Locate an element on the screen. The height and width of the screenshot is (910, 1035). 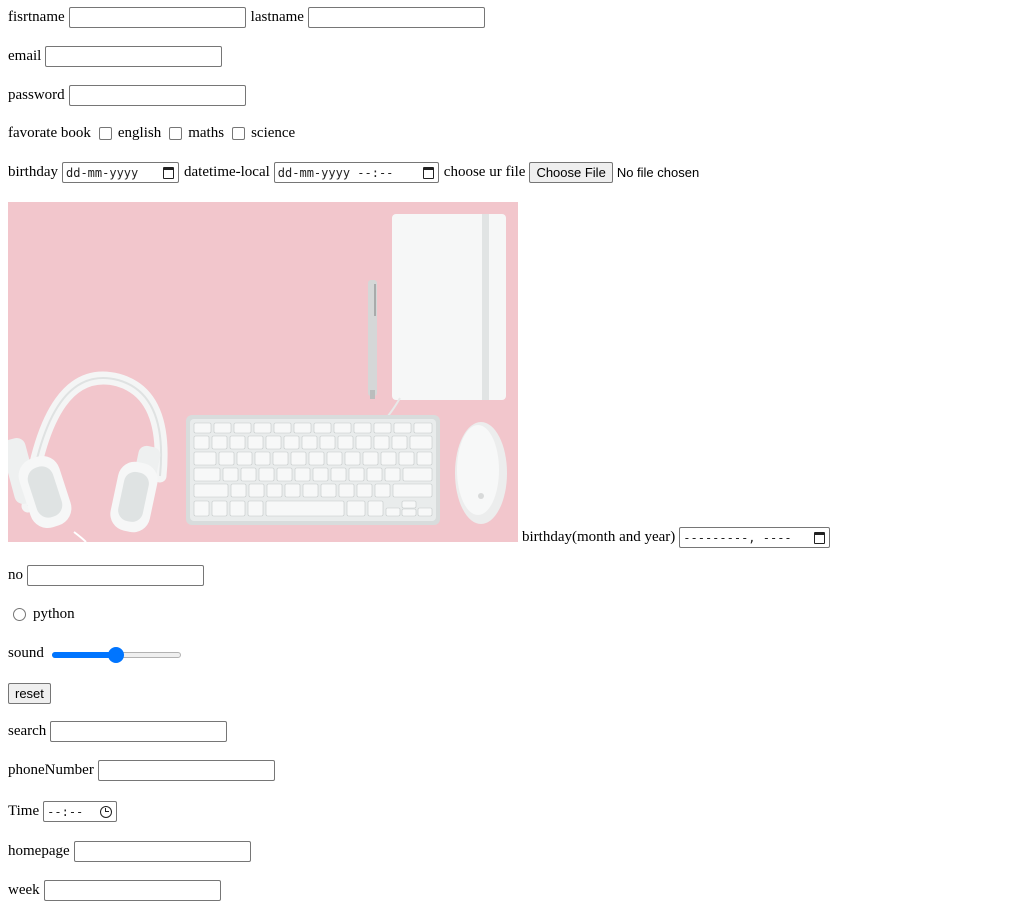
phone-label: phoneNumber is located at coordinates (51, 770).